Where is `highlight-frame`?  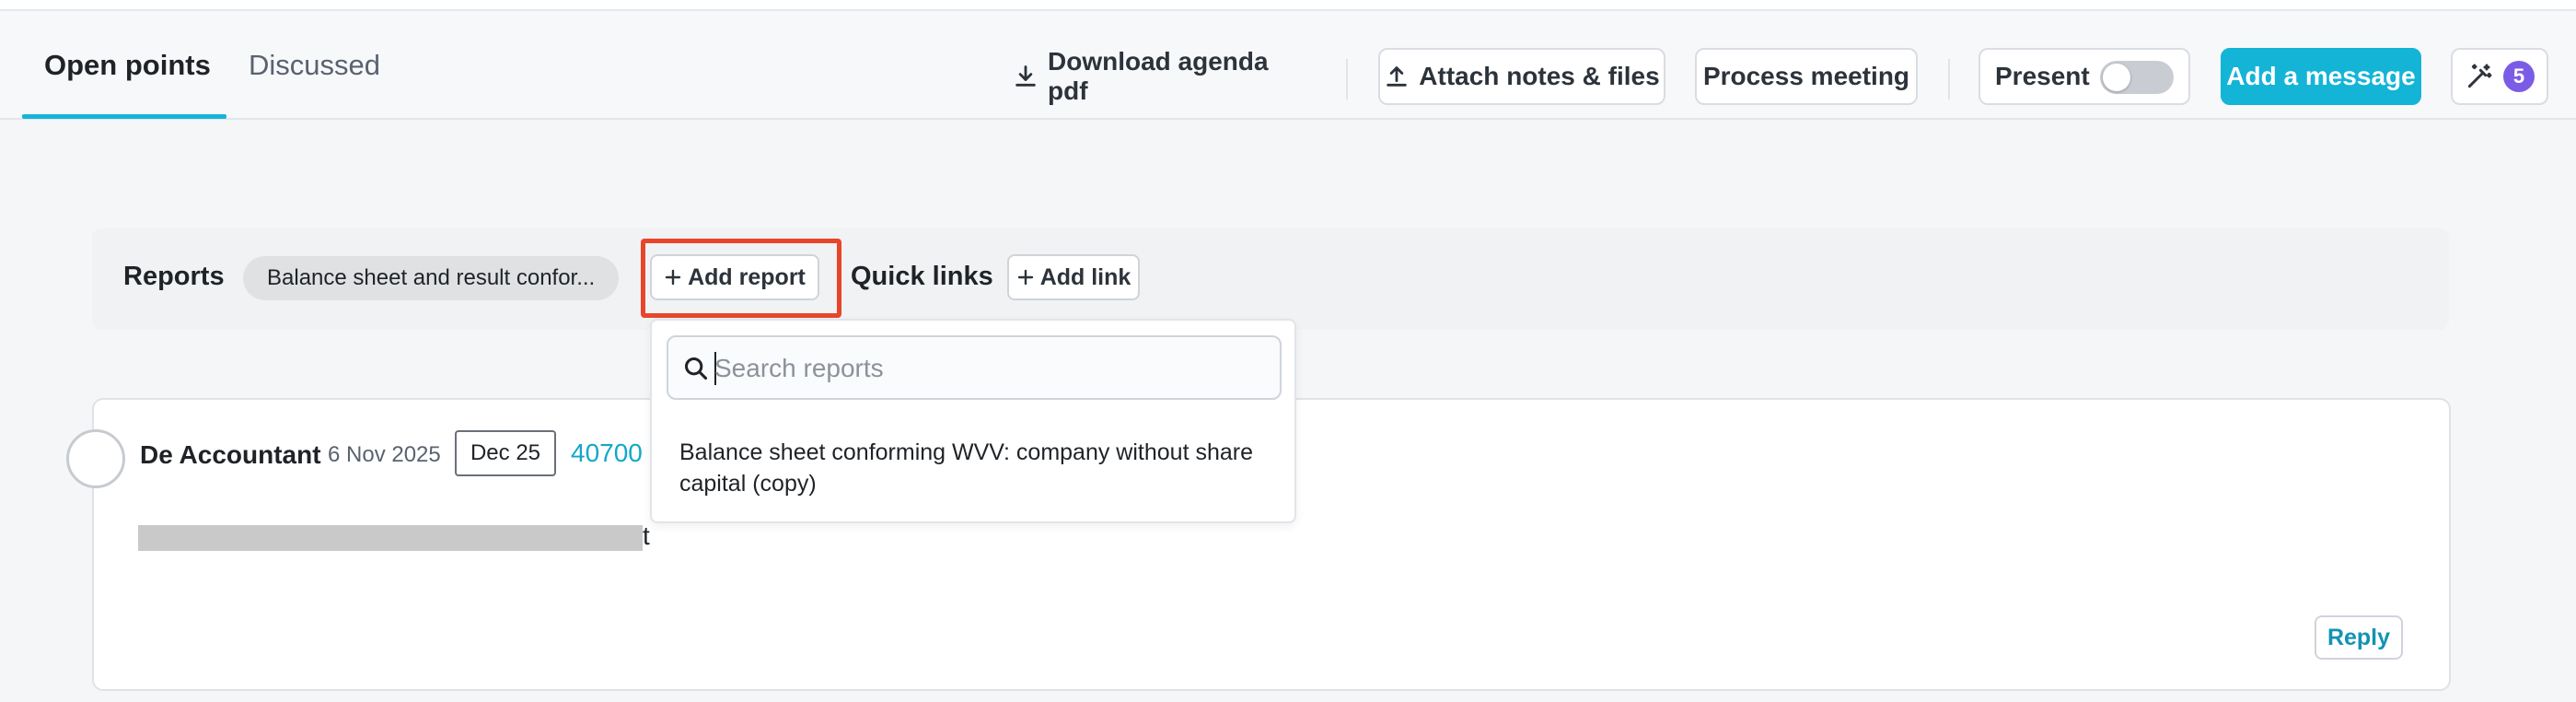
highlight-frame is located at coordinates (741, 278).